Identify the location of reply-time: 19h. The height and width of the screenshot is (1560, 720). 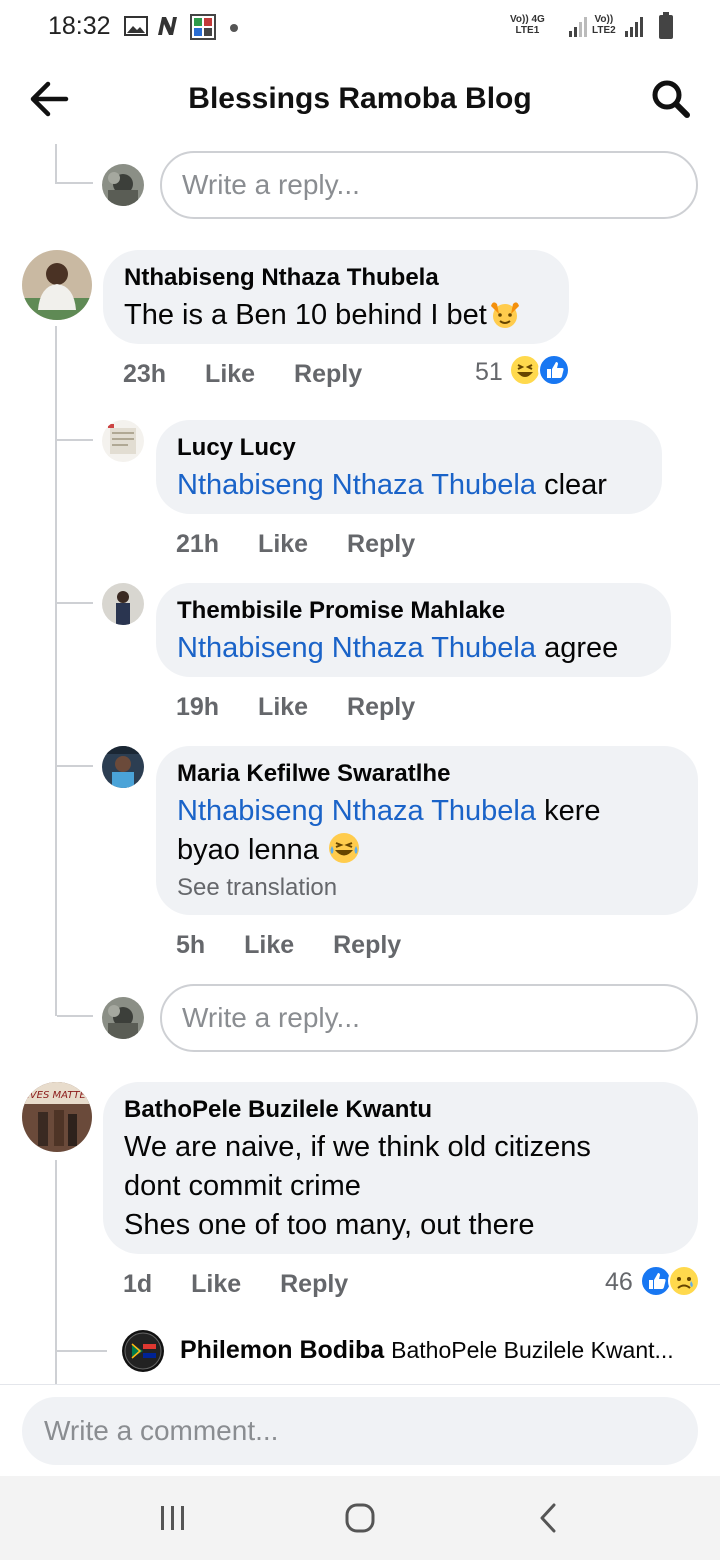
(198, 707).